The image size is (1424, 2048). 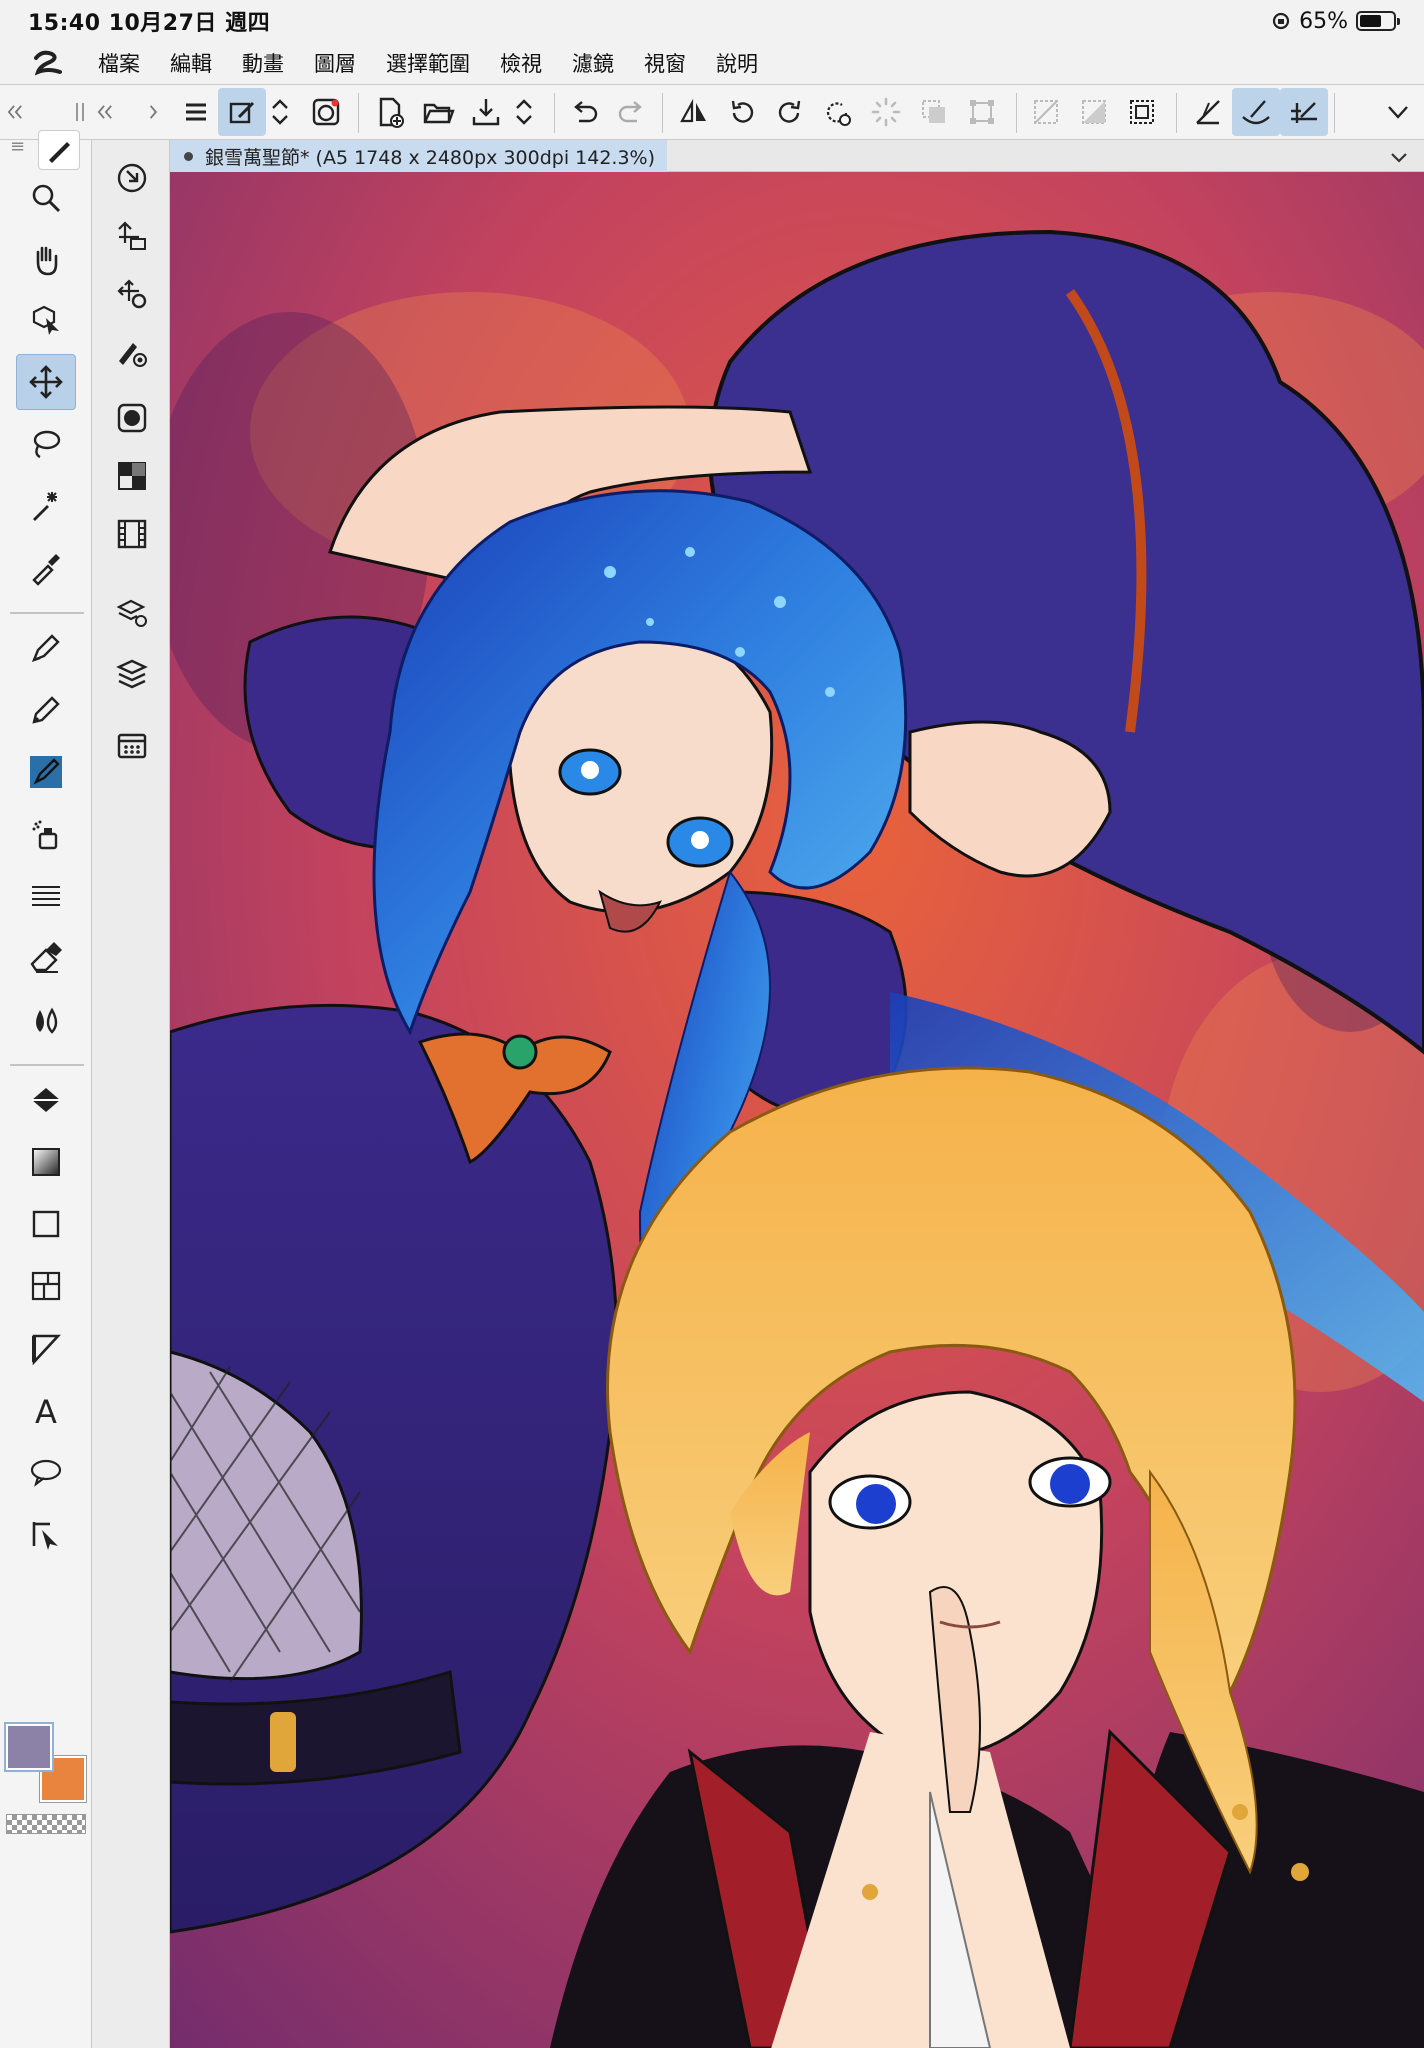 What do you see at coordinates (1323, 21) in the screenshot?
I see `battery-percent: 65%` at bounding box center [1323, 21].